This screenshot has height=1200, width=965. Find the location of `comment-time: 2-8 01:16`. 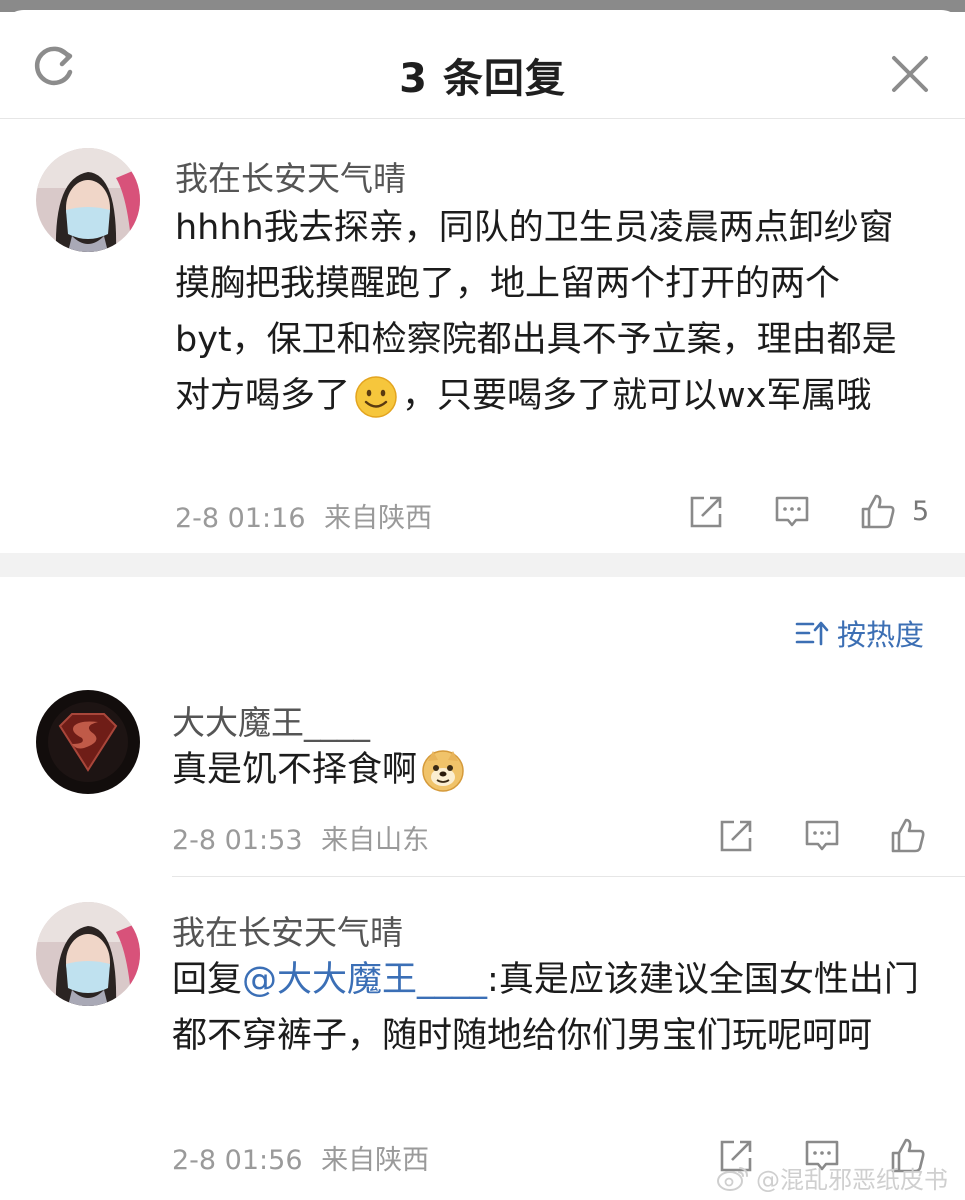

comment-time: 2-8 01:16 is located at coordinates (240, 518).